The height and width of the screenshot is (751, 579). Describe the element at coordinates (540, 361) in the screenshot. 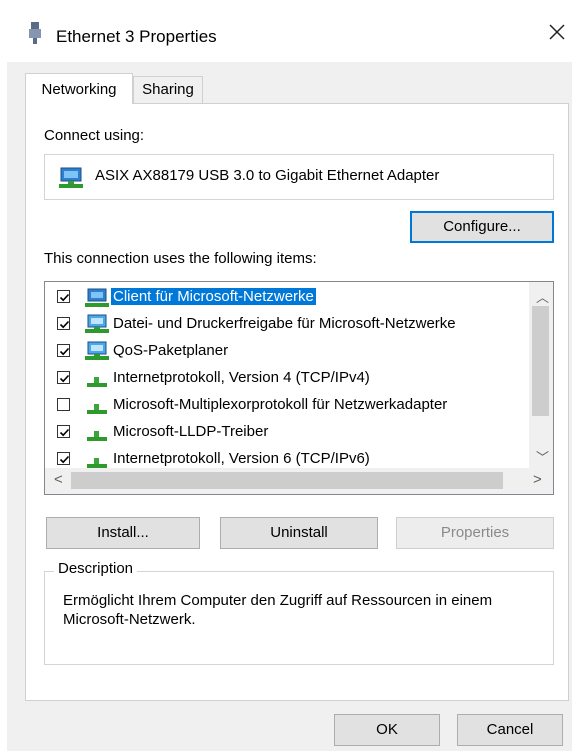

I see `vertical-scroll-thumb` at that location.